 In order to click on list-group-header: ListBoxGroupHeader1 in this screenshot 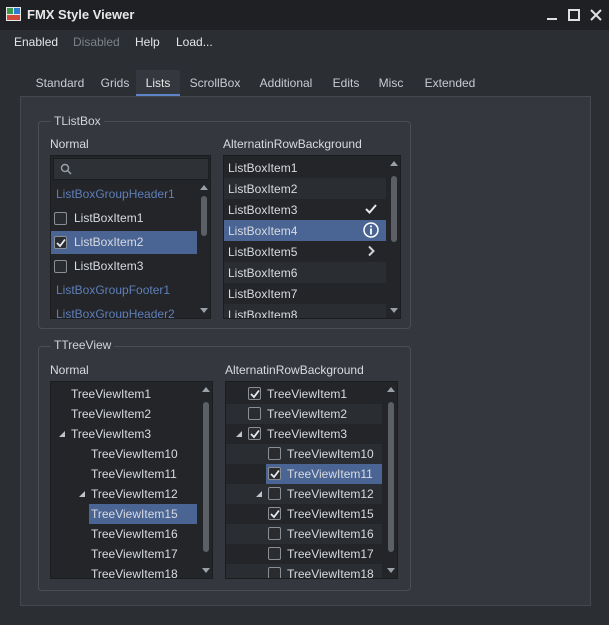, I will do `click(124, 194)`.